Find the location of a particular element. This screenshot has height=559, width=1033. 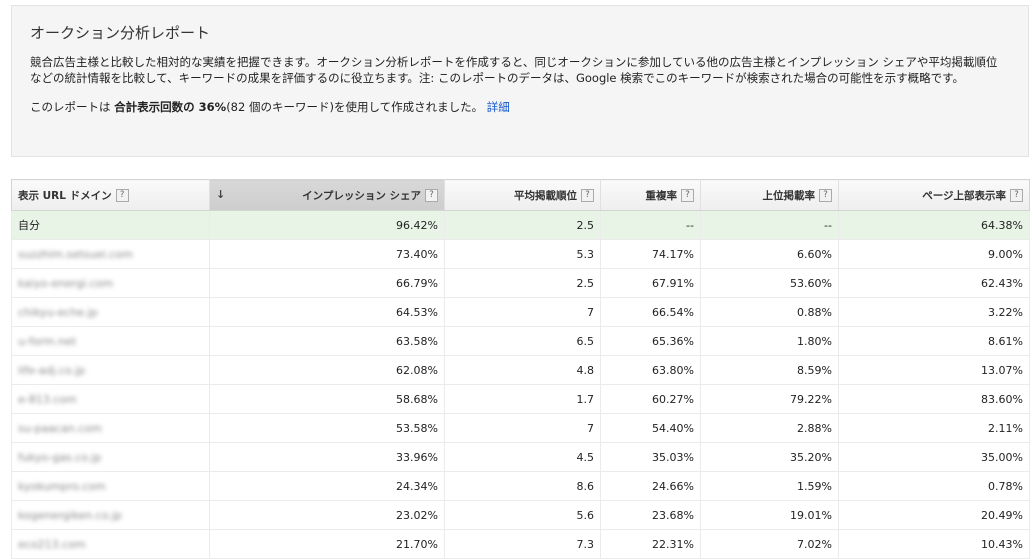

metric-value: 4.8 is located at coordinates (585, 370).